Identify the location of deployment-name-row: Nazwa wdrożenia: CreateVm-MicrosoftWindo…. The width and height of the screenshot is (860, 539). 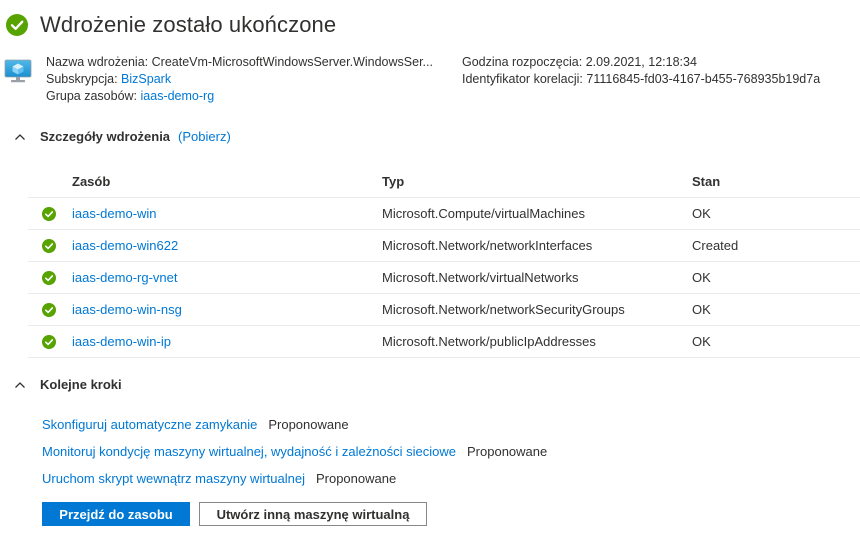
(239, 62).